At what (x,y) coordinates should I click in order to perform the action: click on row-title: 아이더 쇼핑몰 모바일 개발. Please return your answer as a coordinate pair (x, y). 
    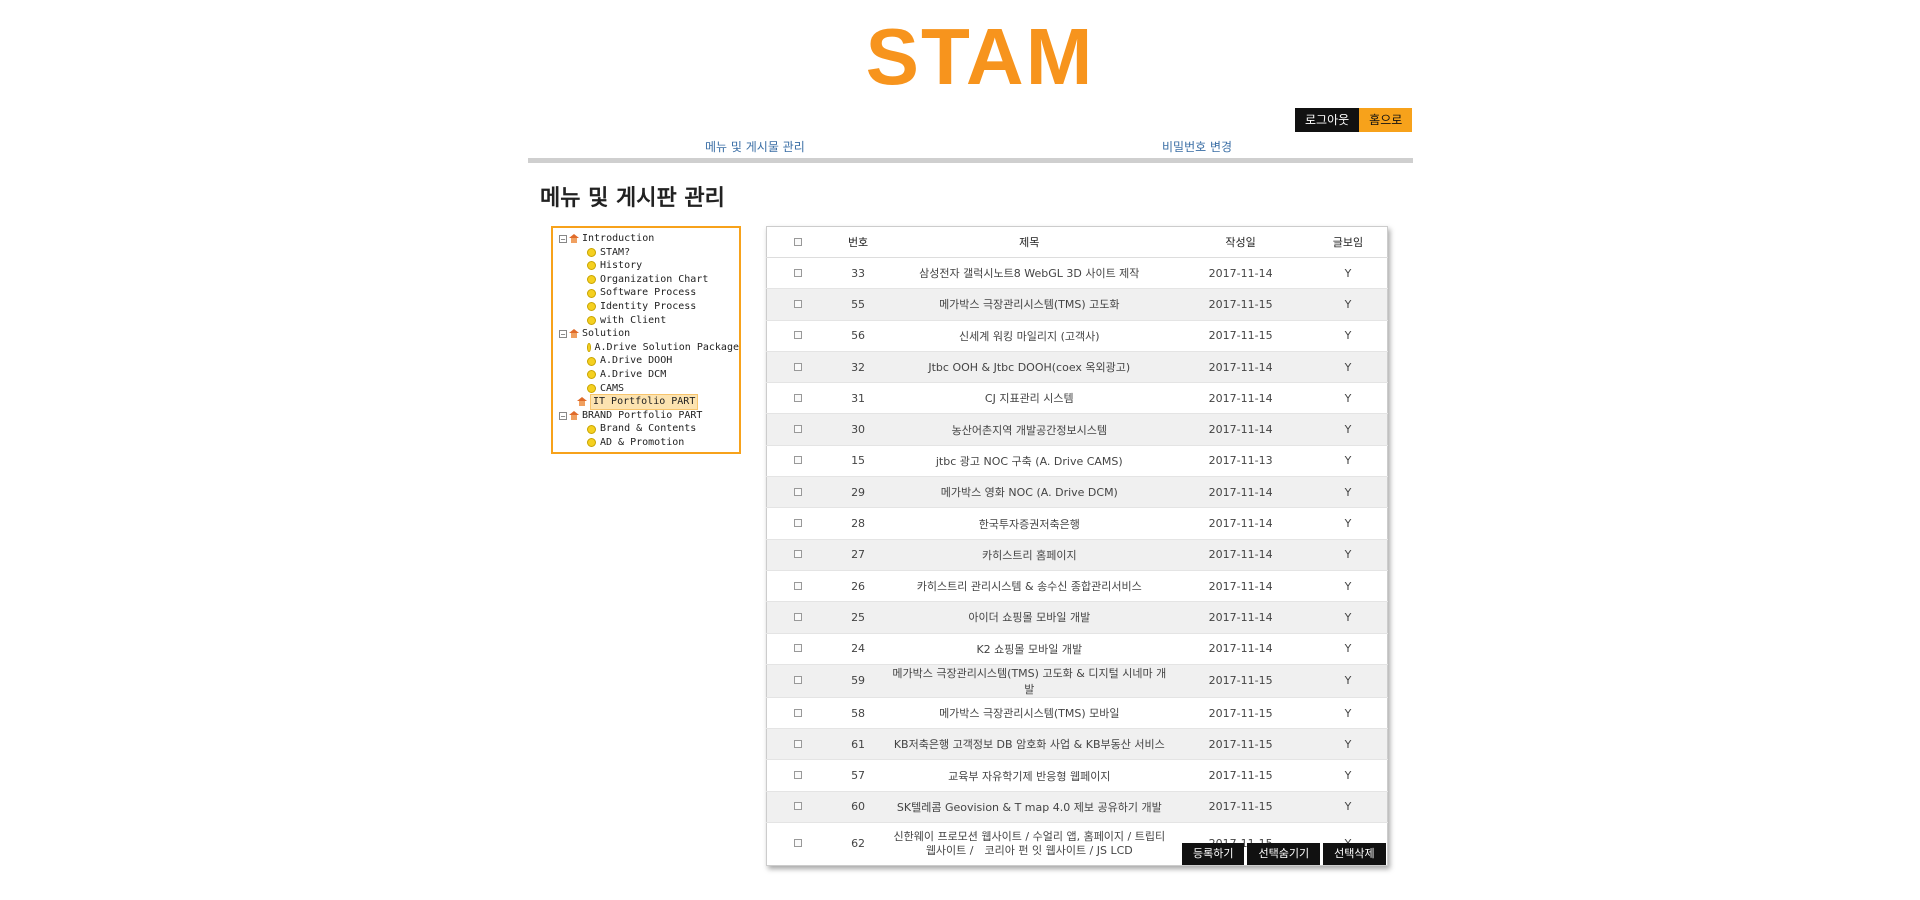
    Looking at the image, I should click on (1029, 617).